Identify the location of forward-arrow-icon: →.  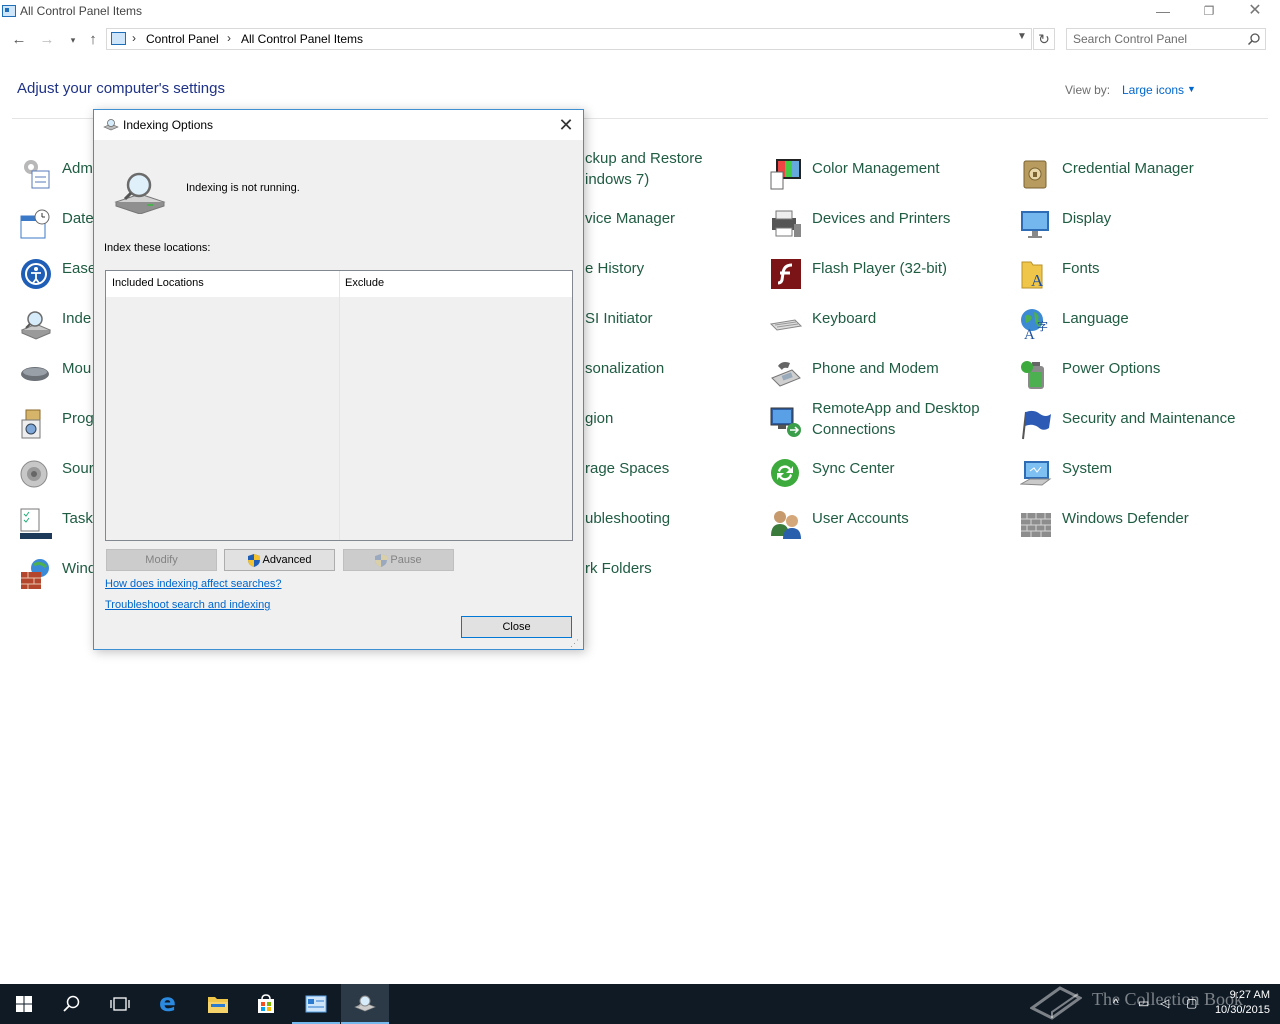
(47, 40).